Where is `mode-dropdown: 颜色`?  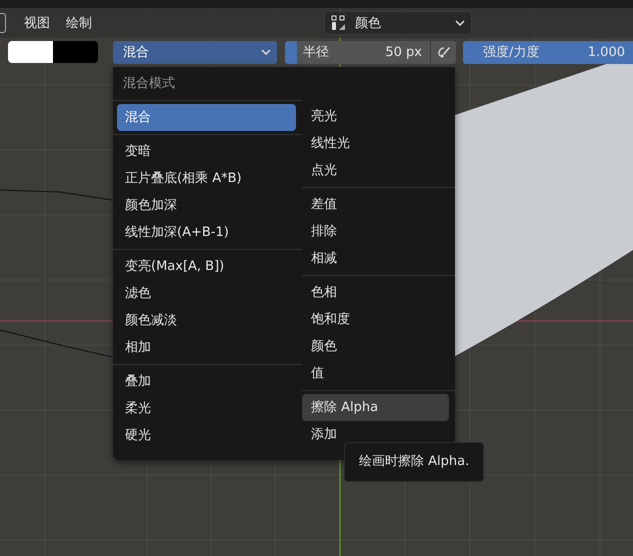
mode-dropdown: 颜色 is located at coordinates (398, 23).